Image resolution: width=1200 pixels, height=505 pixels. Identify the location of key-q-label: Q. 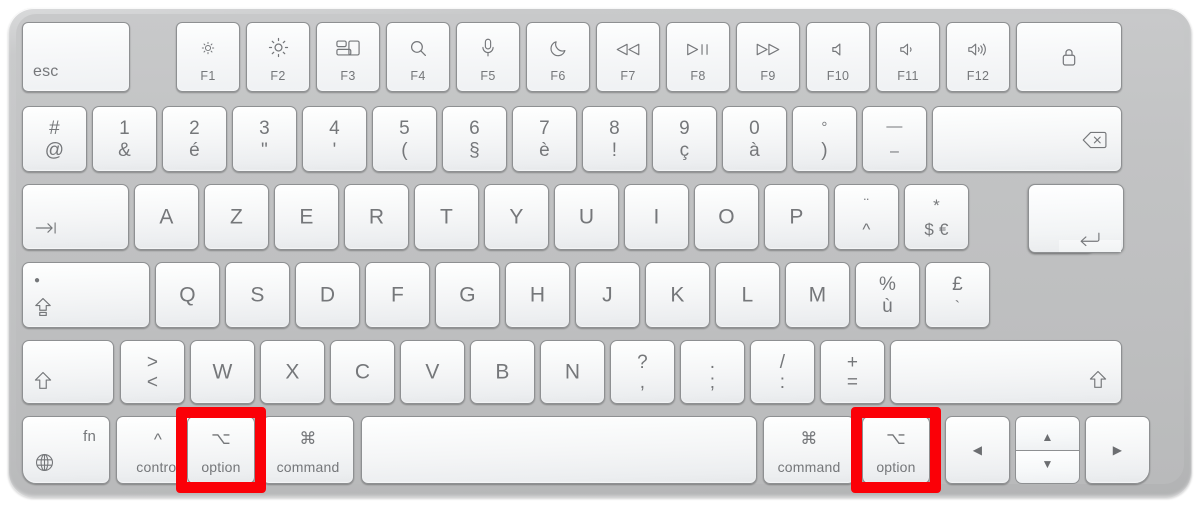
(187, 295).